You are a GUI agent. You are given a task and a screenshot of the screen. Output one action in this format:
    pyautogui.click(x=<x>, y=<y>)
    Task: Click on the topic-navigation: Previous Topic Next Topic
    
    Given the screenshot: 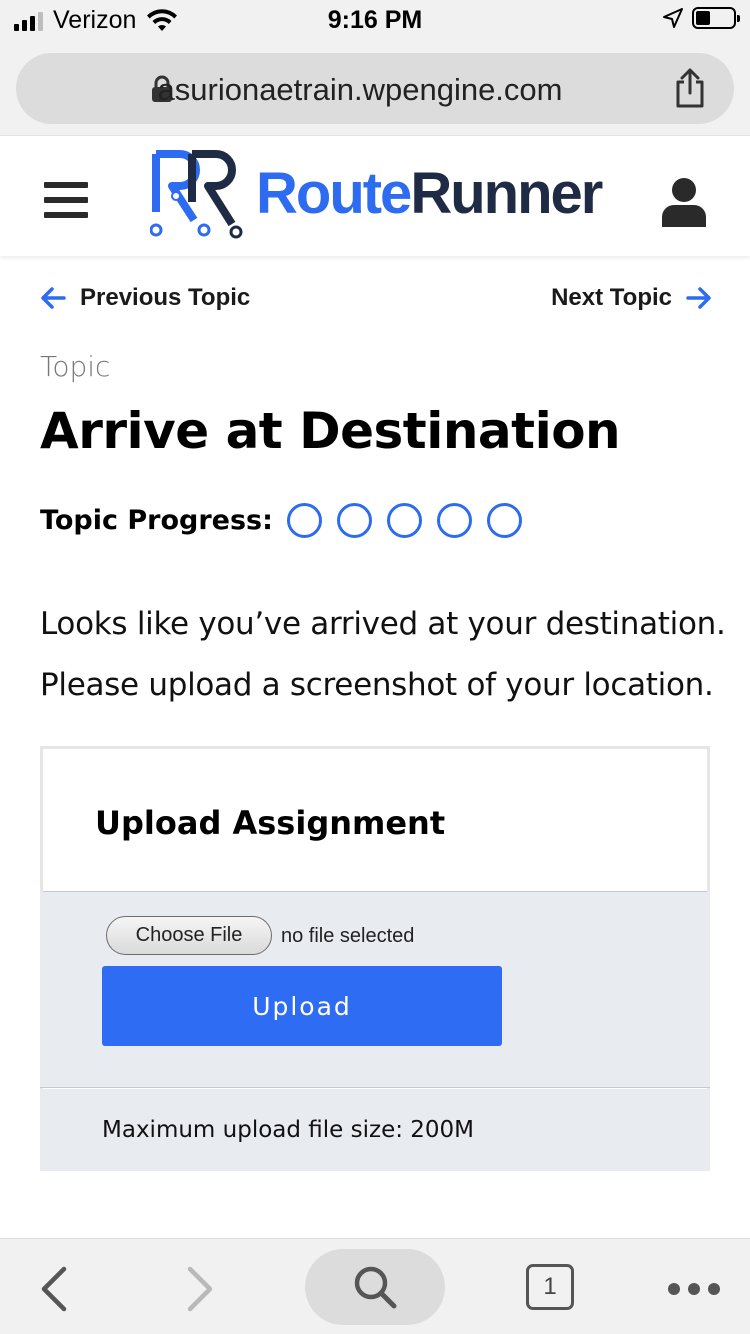 What is the action you would take?
    pyautogui.click(x=376, y=301)
    